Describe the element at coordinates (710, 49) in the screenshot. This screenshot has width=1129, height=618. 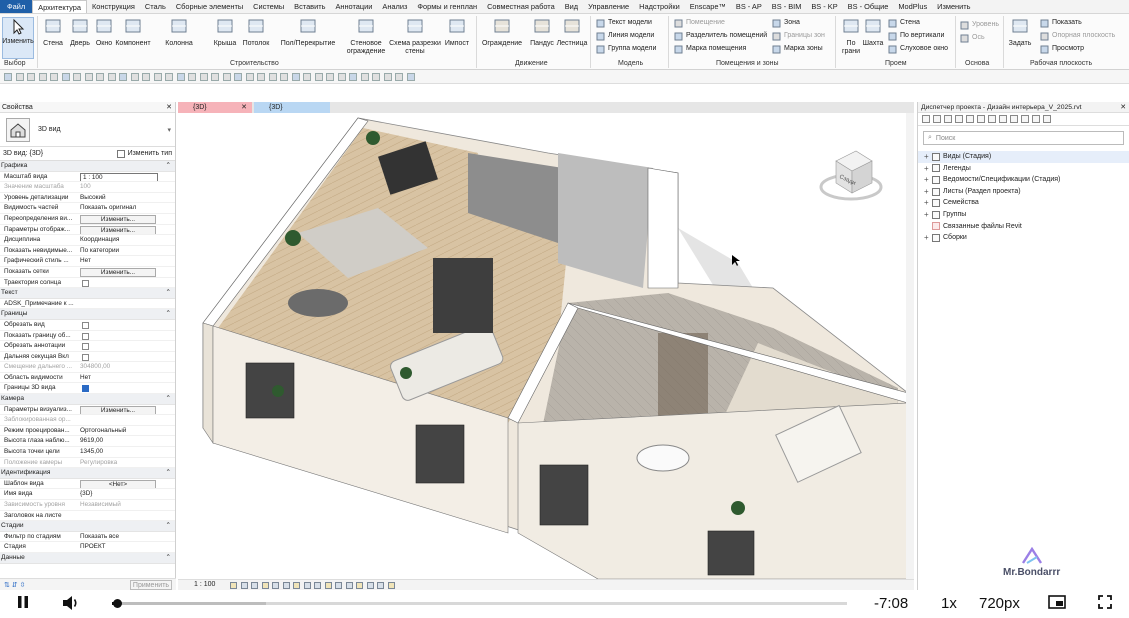
I see `tag-room-button: Марка помещения` at that location.